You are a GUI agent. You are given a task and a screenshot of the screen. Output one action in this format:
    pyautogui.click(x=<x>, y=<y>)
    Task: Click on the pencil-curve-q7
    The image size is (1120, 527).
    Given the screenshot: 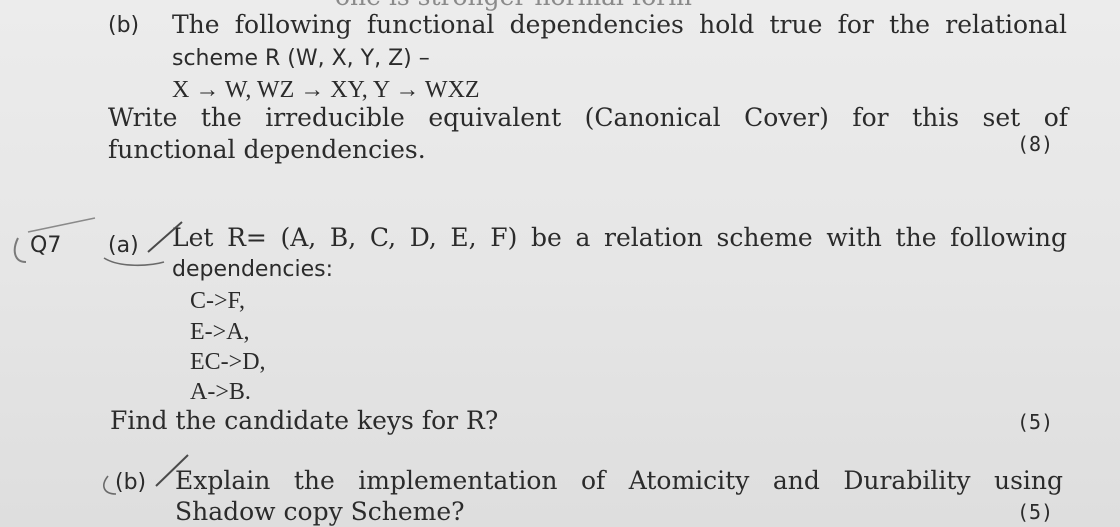 What is the action you would take?
    pyautogui.click(x=20, y=250)
    